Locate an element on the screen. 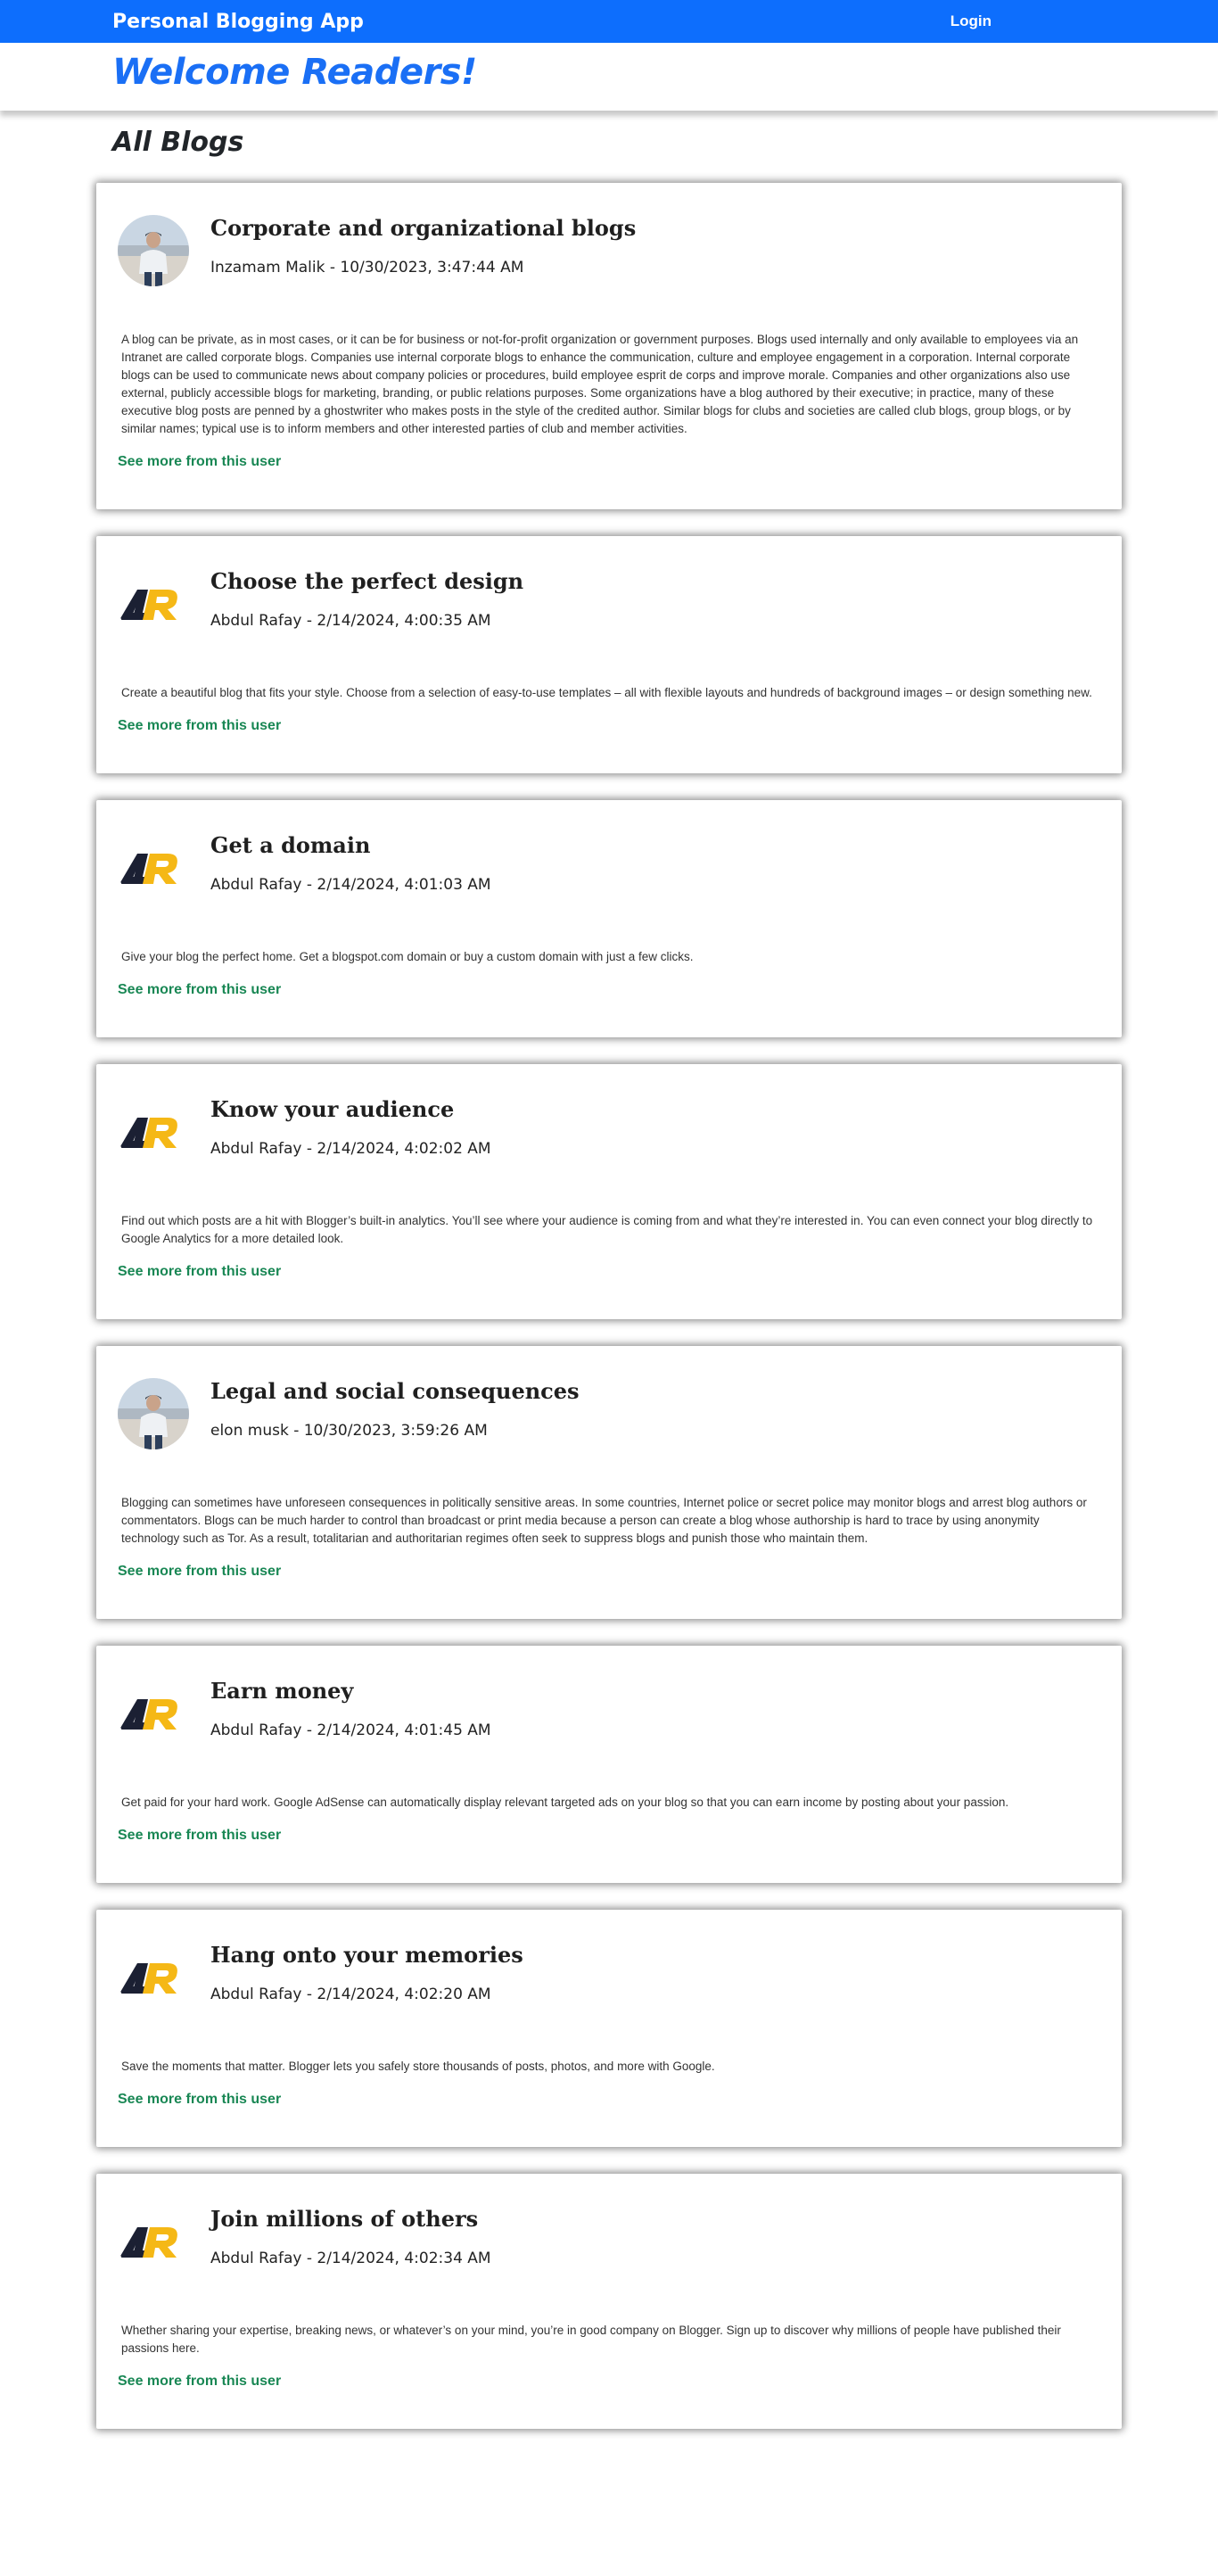 The height and width of the screenshot is (2576, 1218). blog-author-date: Abdul Rafay - 2/14/2024, 4:01:45 AM is located at coordinates (351, 1730).